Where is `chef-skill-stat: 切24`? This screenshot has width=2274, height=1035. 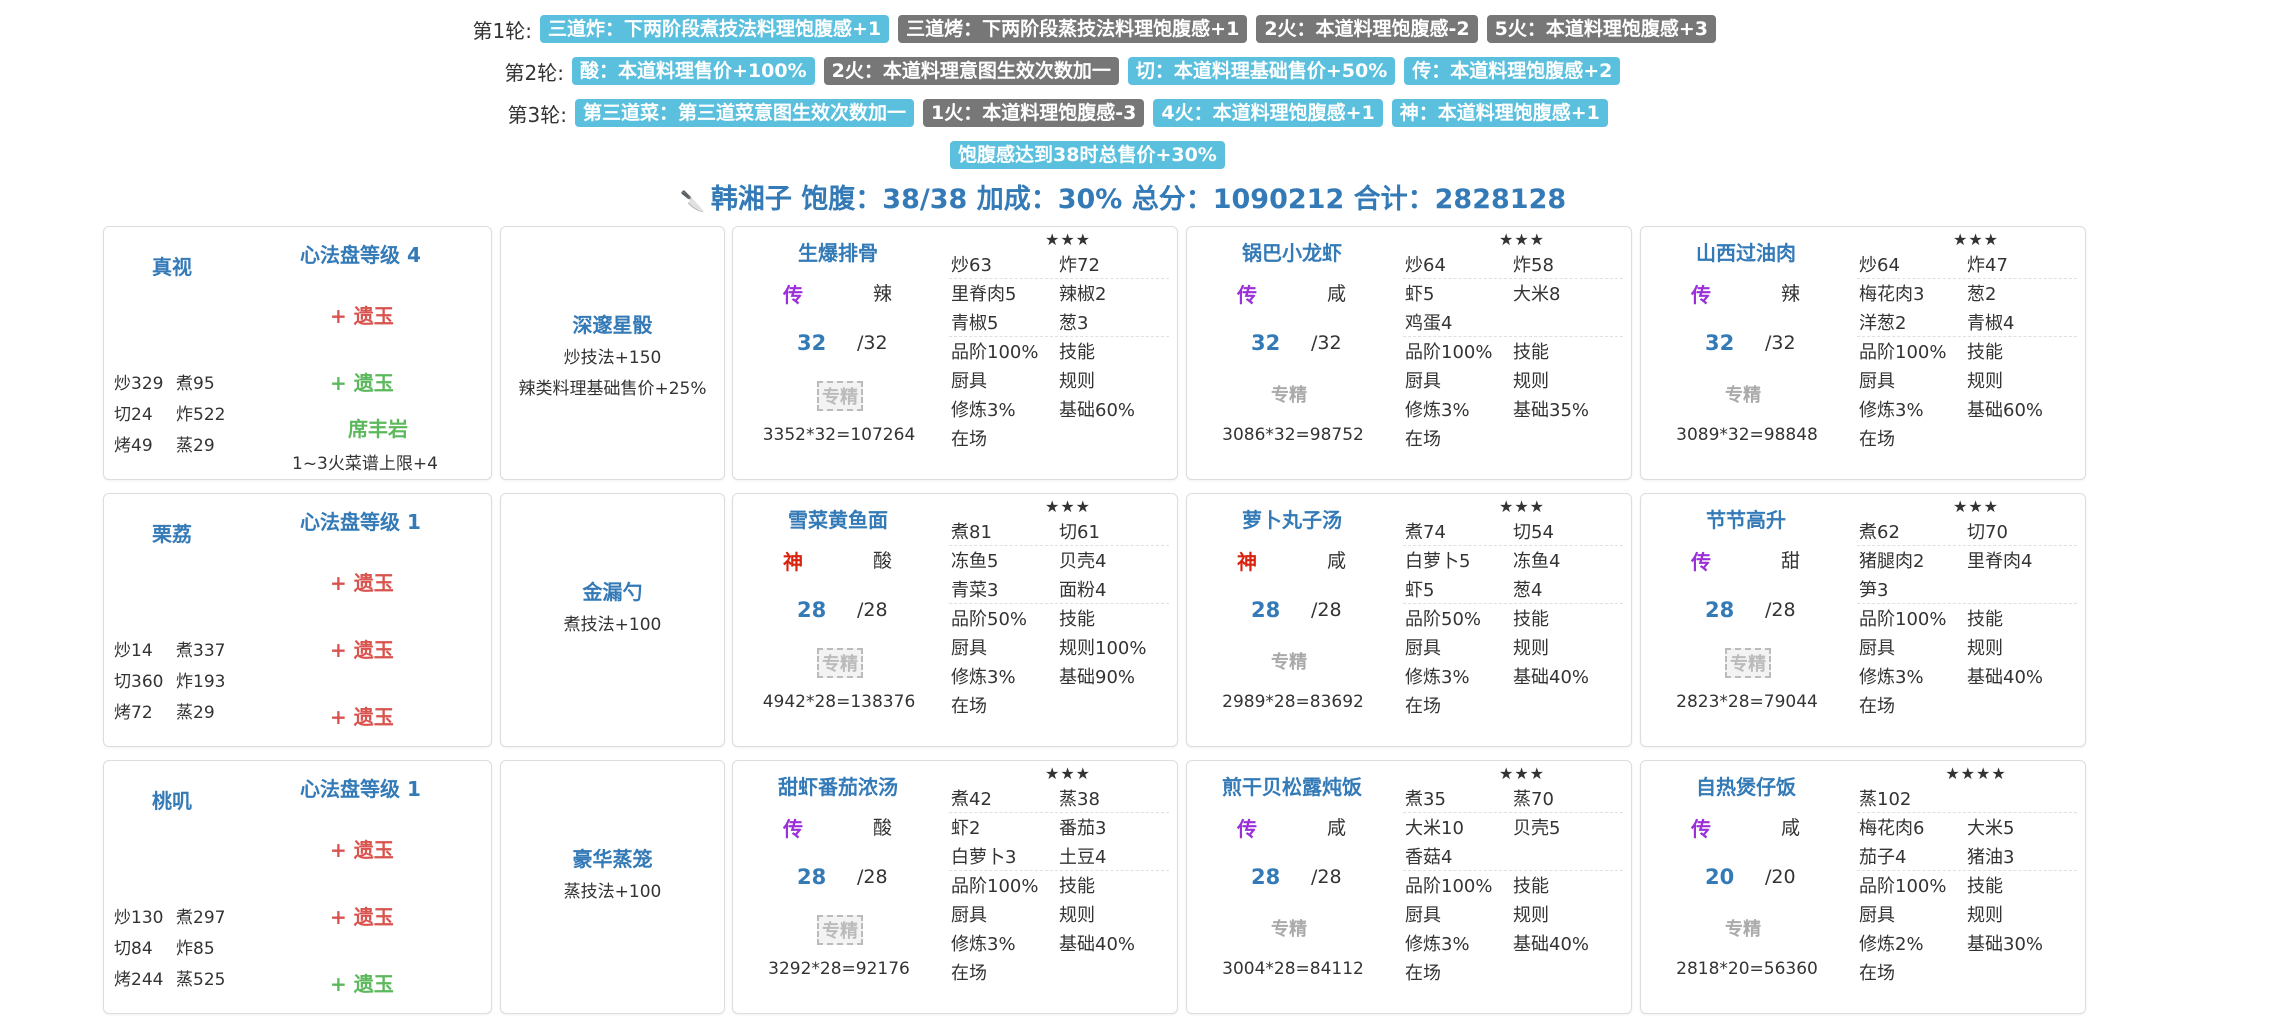
chef-skill-stat: 切24 is located at coordinates (133, 415).